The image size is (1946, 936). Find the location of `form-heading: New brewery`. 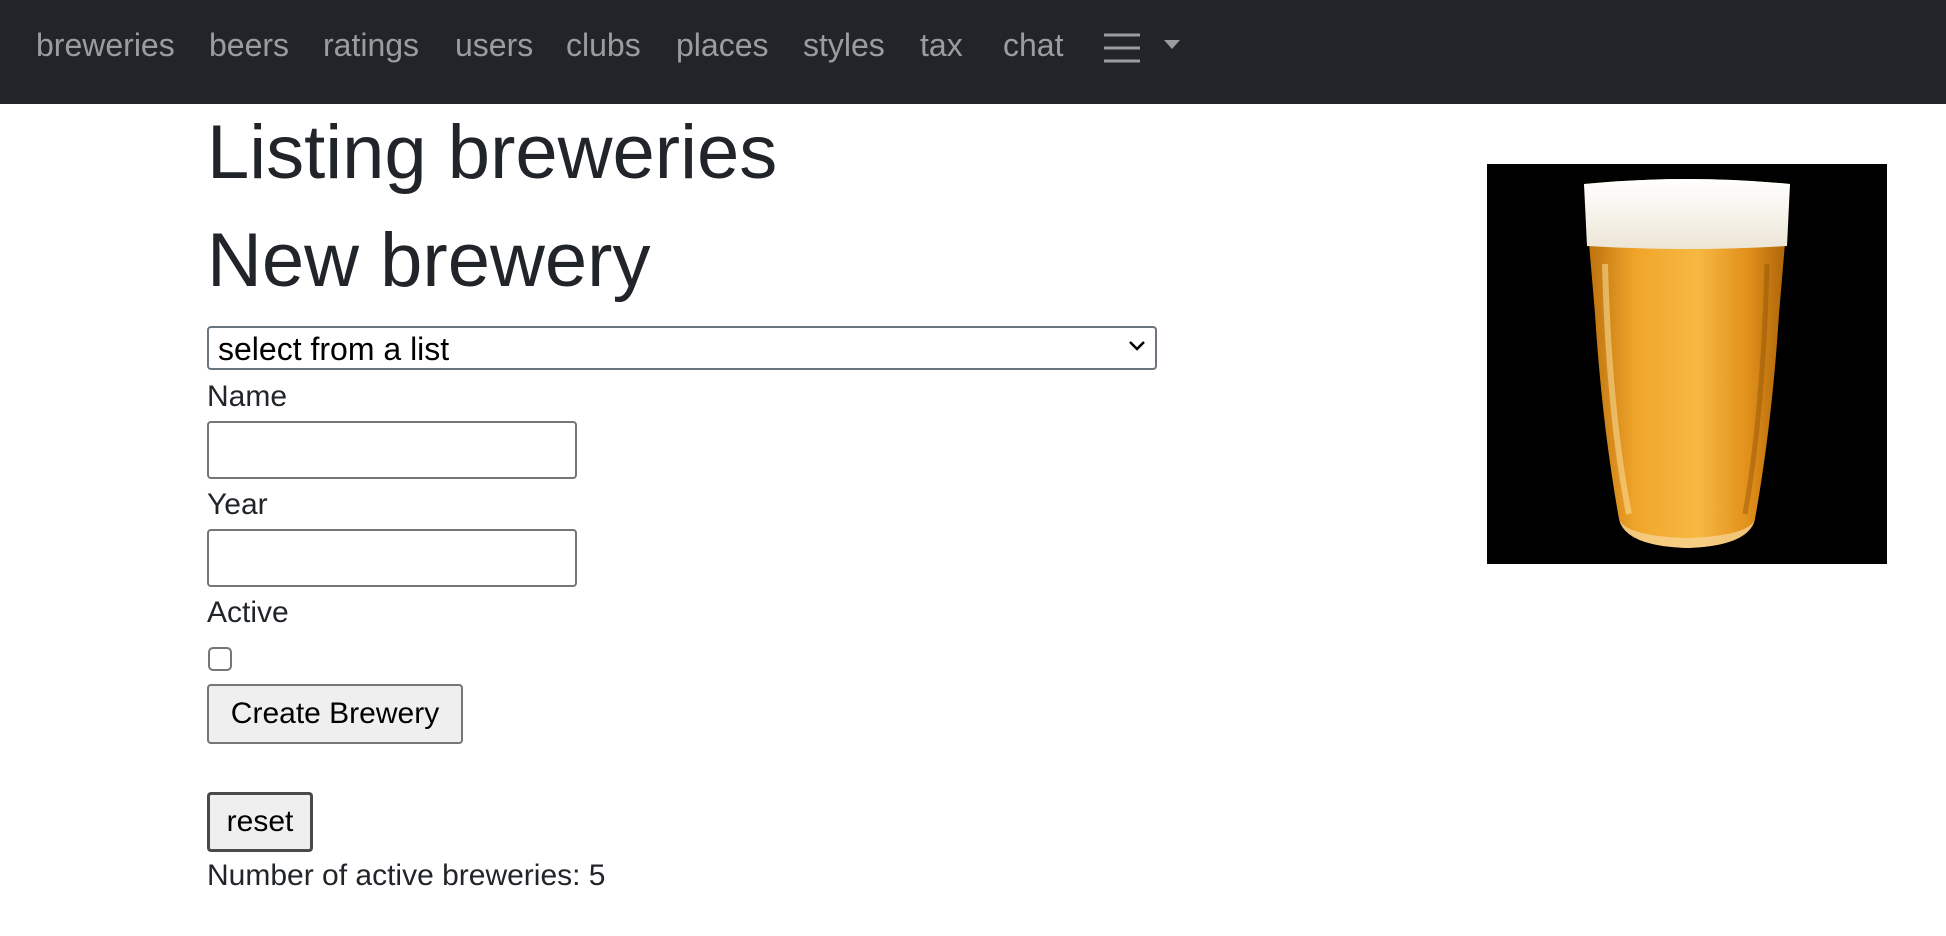

form-heading: New brewery is located at coordinates (429, 260).